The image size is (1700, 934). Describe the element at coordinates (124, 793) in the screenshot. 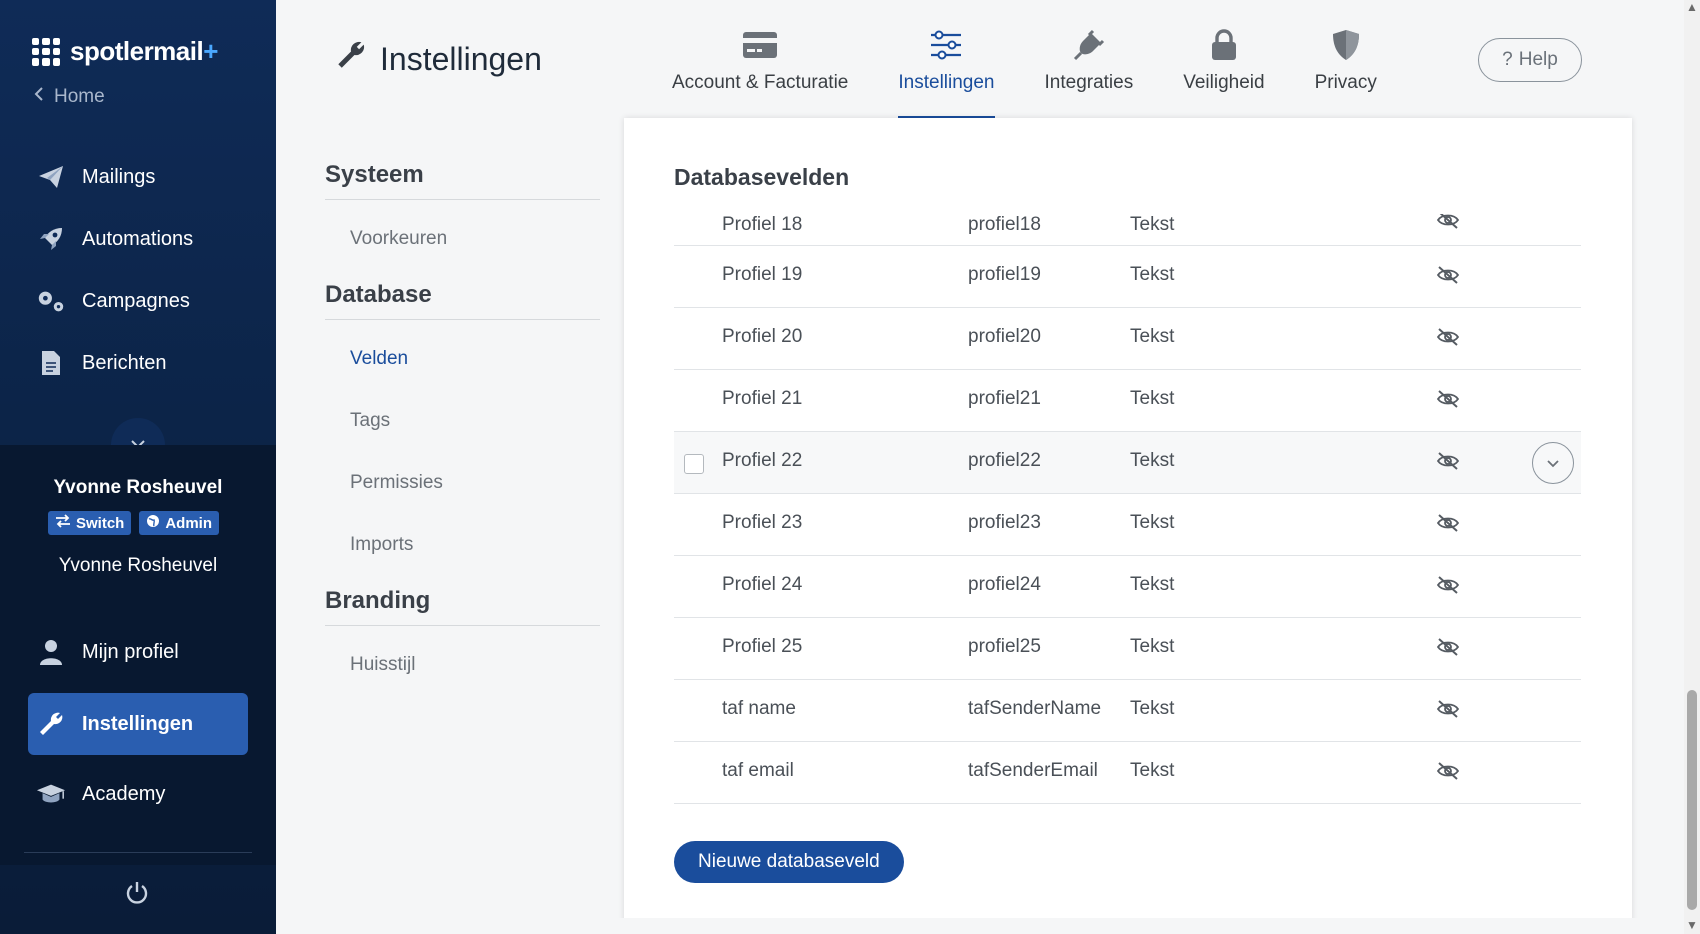

I see `nav-label: Academy` at that location.